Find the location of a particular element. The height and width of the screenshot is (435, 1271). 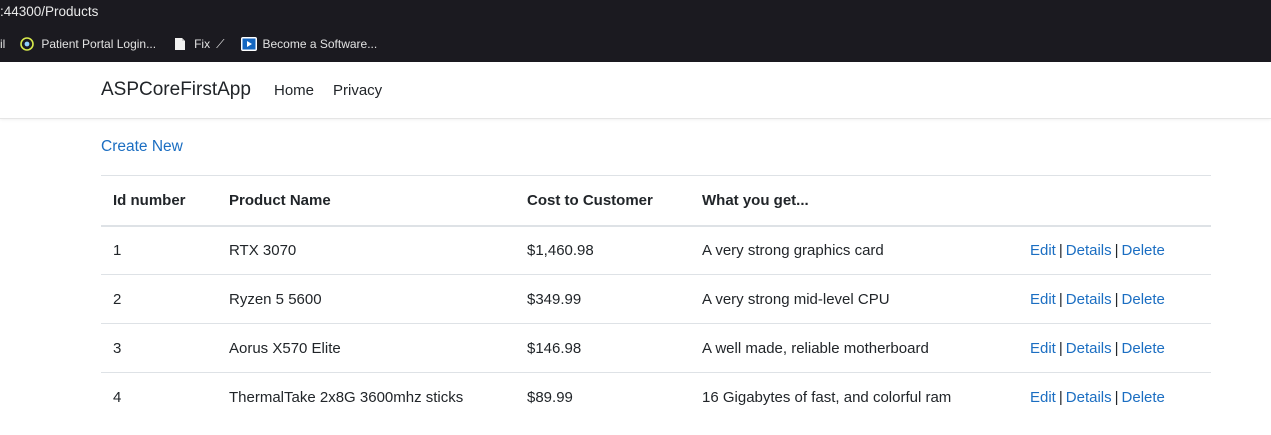

portal-icon is located at coordinates (27, 44).